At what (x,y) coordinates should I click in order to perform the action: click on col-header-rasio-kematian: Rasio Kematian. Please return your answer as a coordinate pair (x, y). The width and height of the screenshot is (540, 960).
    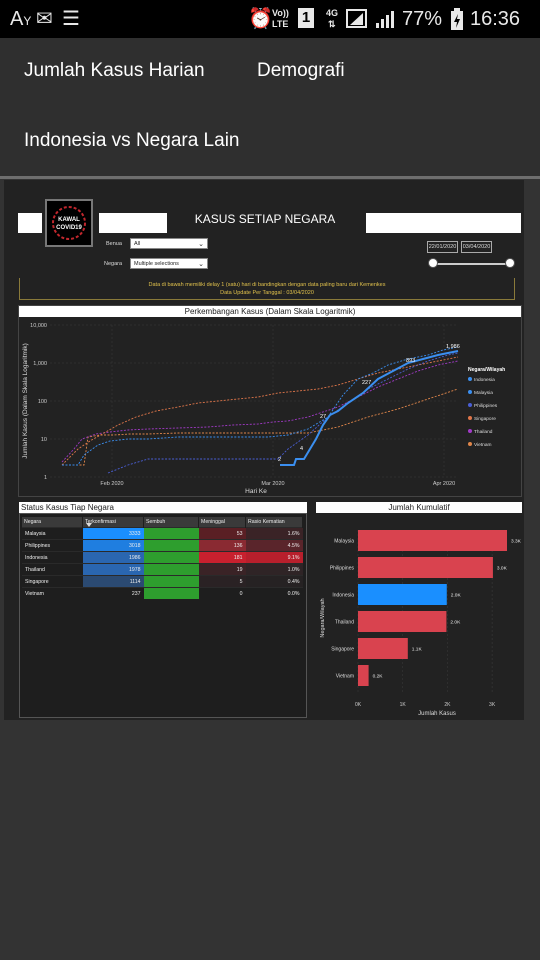
    Looking at the image, I should click on (274, 522).